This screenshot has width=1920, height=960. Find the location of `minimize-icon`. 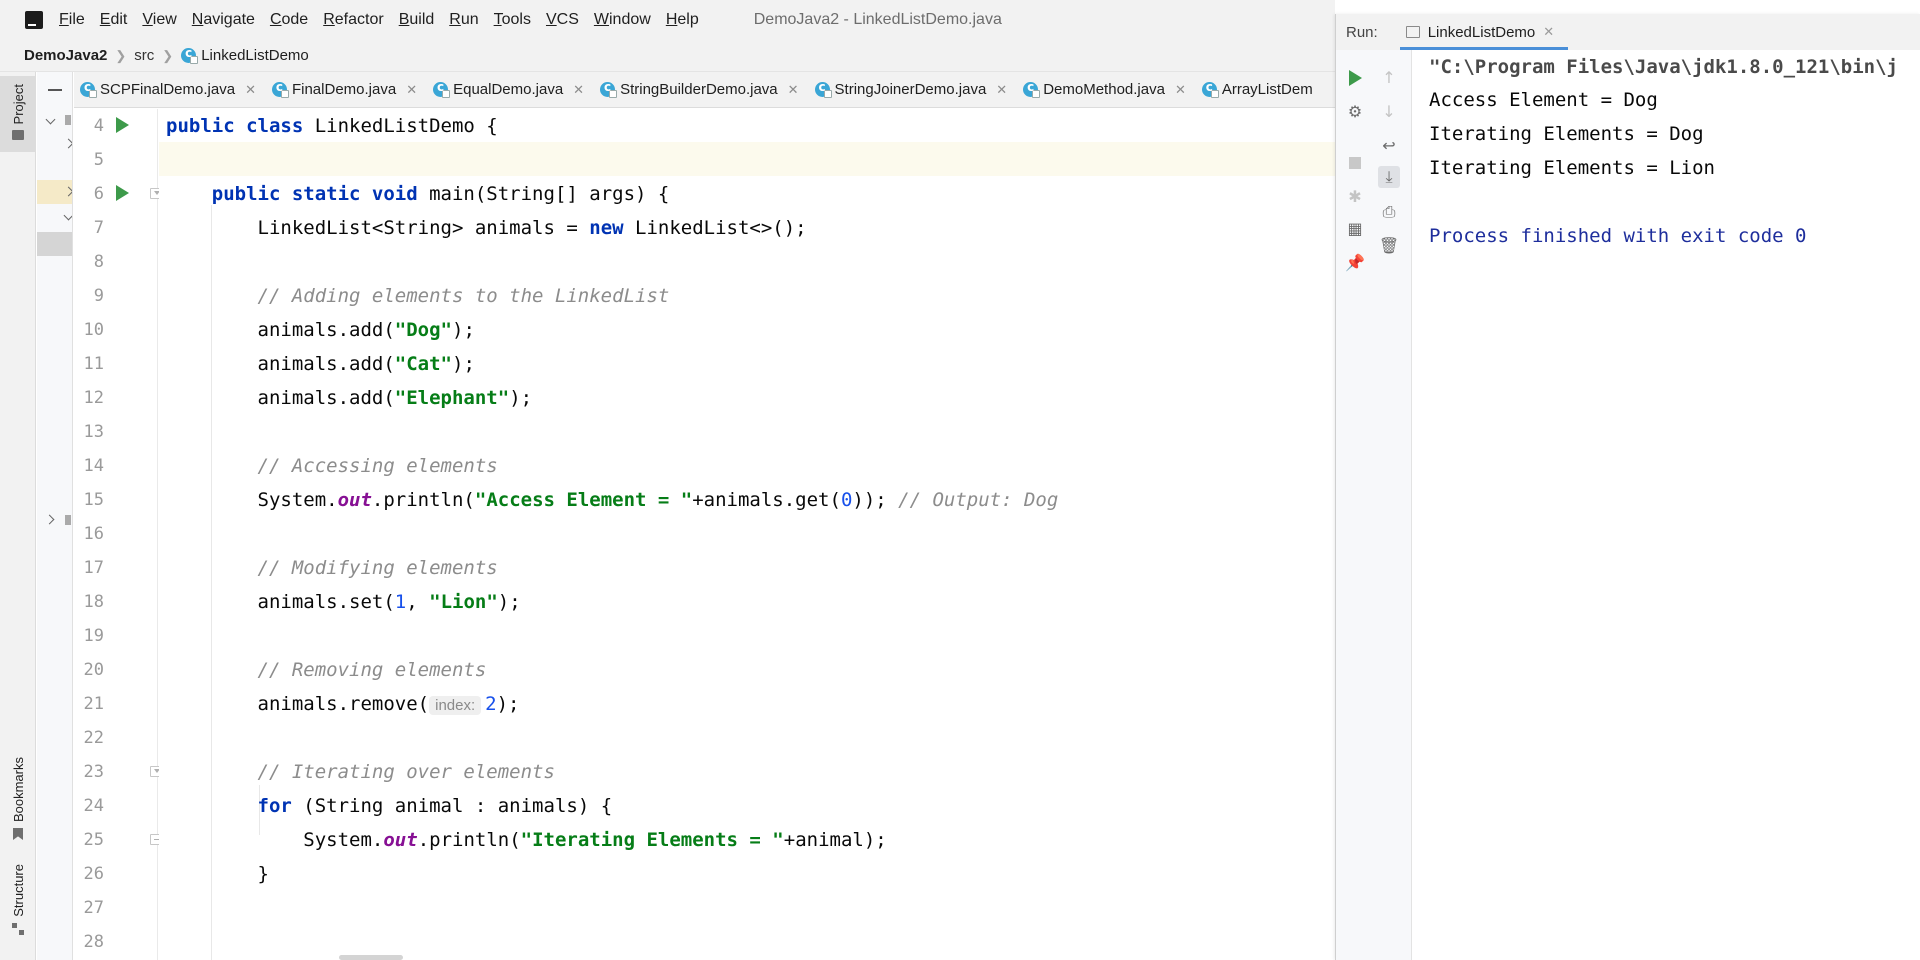

minimize-icon is located at coordinates (55, 90).